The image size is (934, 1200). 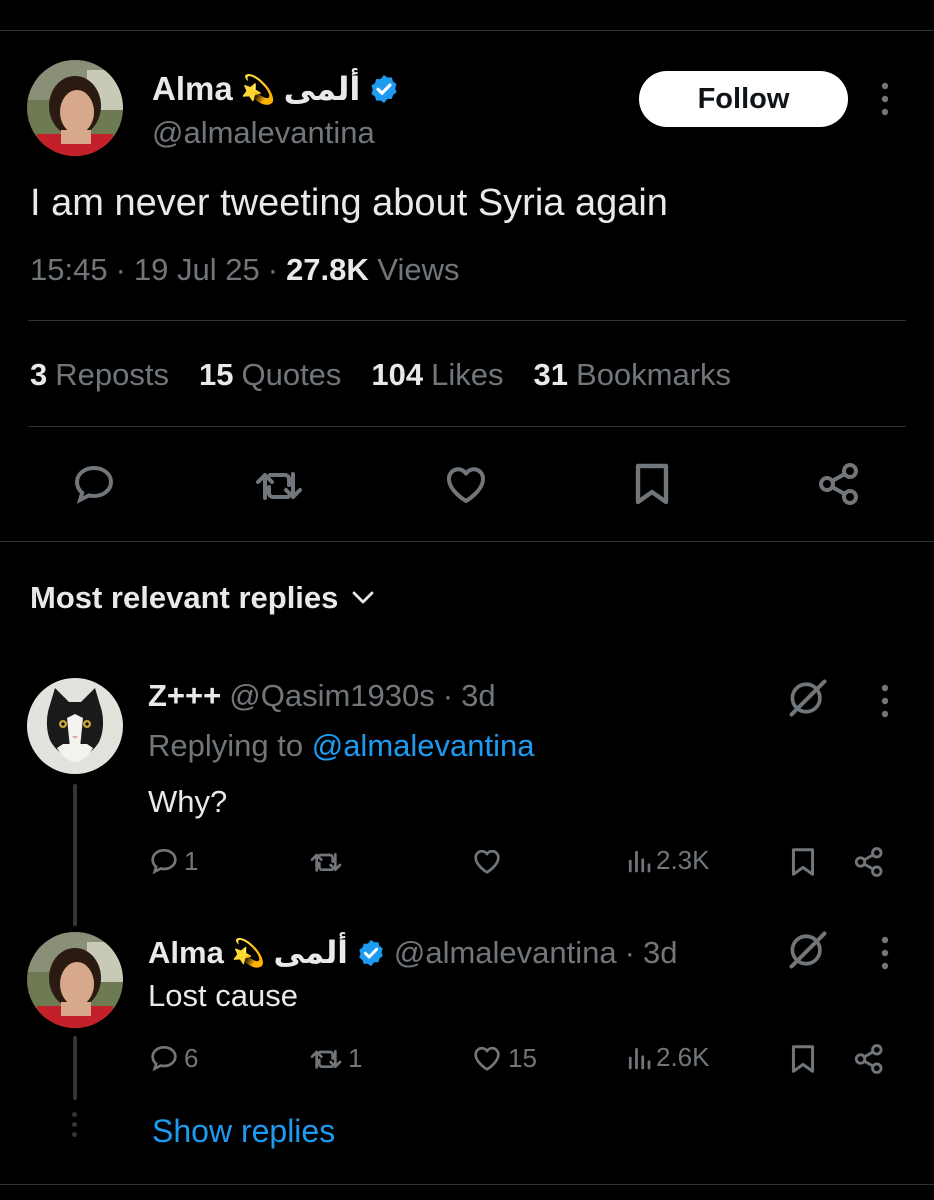 I want to click on reply-author-name: Alma, so click(x=186, y=953).